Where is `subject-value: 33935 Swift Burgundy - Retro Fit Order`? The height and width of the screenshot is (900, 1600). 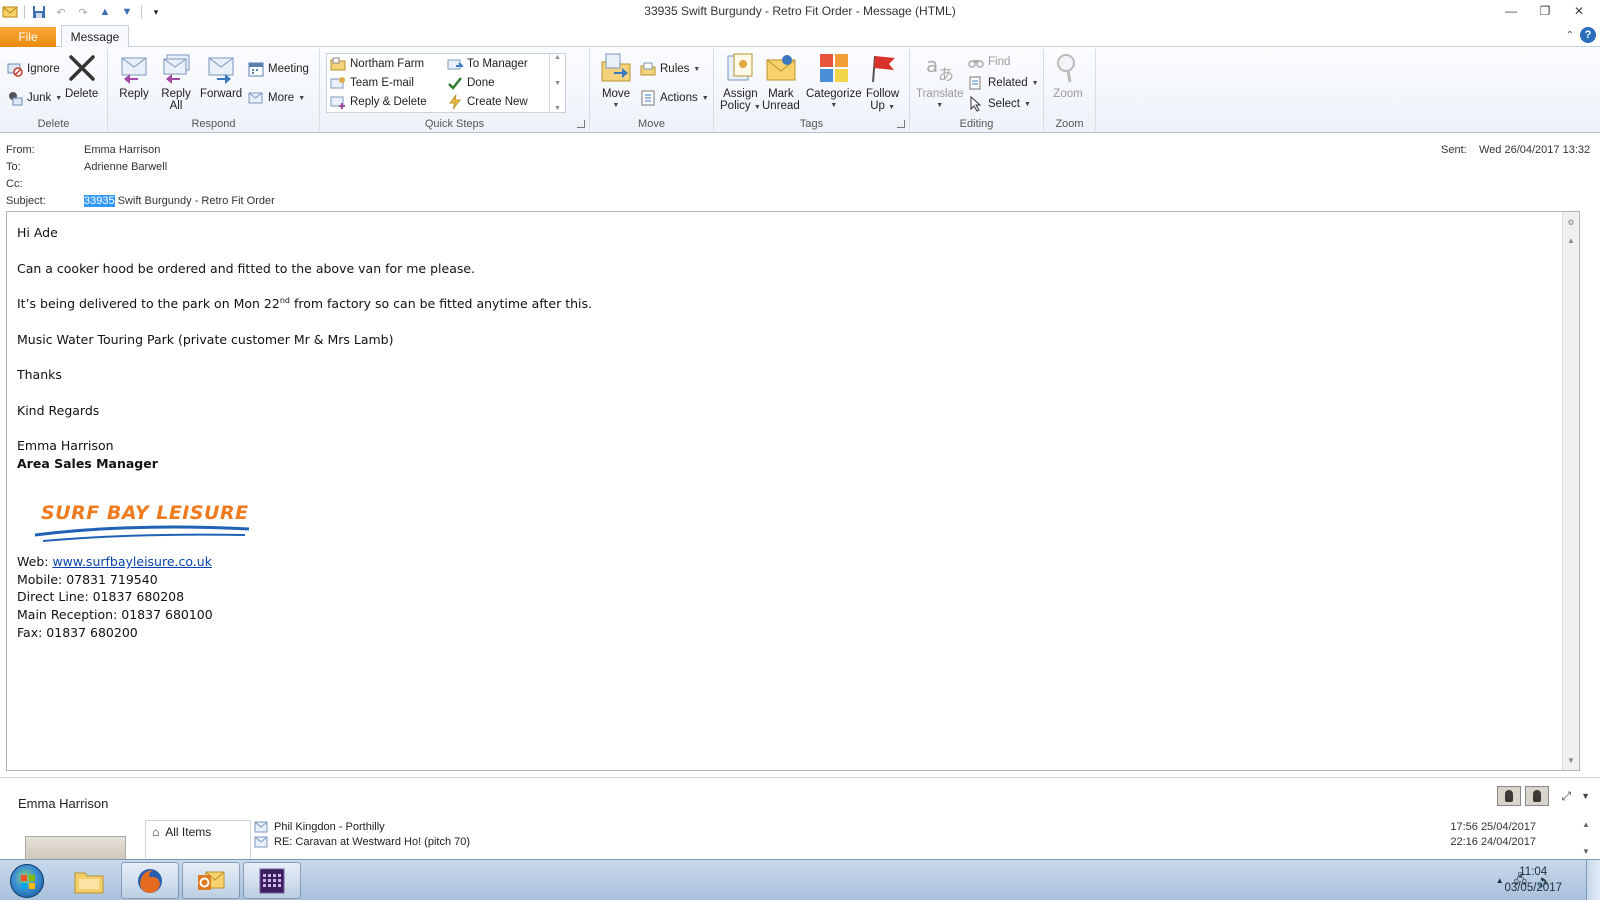 subject-value: 33935 Swift Burgundy - Retro Fit Order is located at coordinates (179, 201).